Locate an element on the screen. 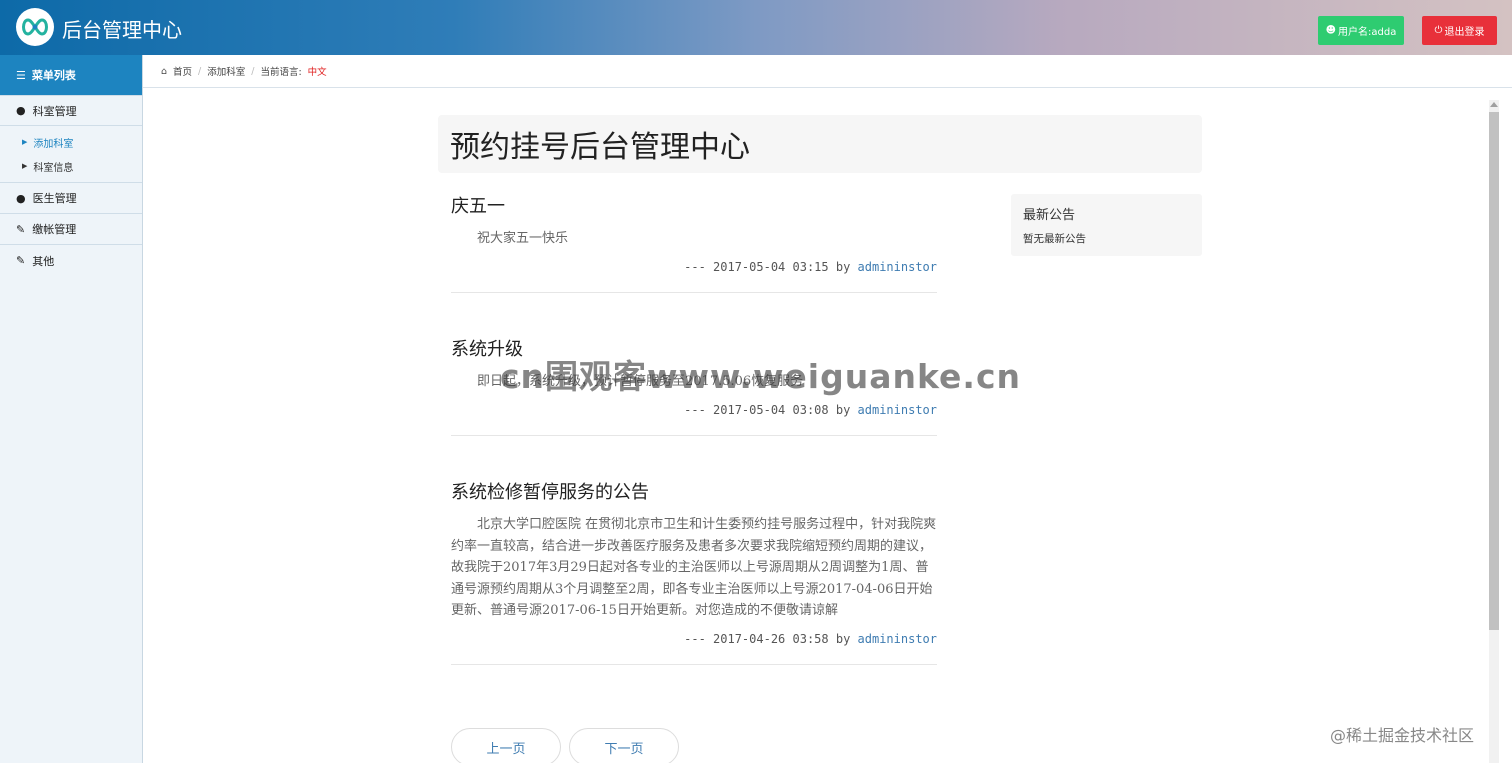 This screenshot has height=763, width=1512. post-body: 祝大家五一快乐 is located at coordinates (523, 238).